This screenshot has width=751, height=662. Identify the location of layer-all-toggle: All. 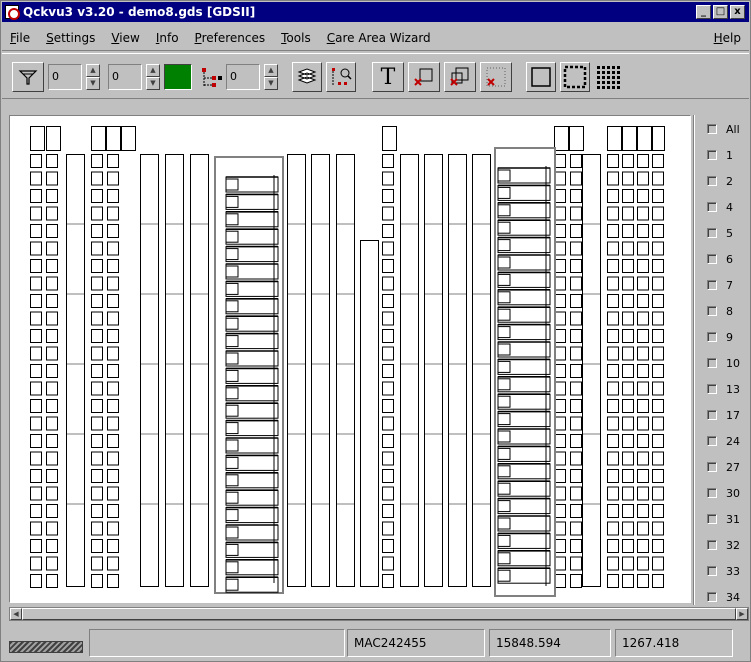
(723, 129).